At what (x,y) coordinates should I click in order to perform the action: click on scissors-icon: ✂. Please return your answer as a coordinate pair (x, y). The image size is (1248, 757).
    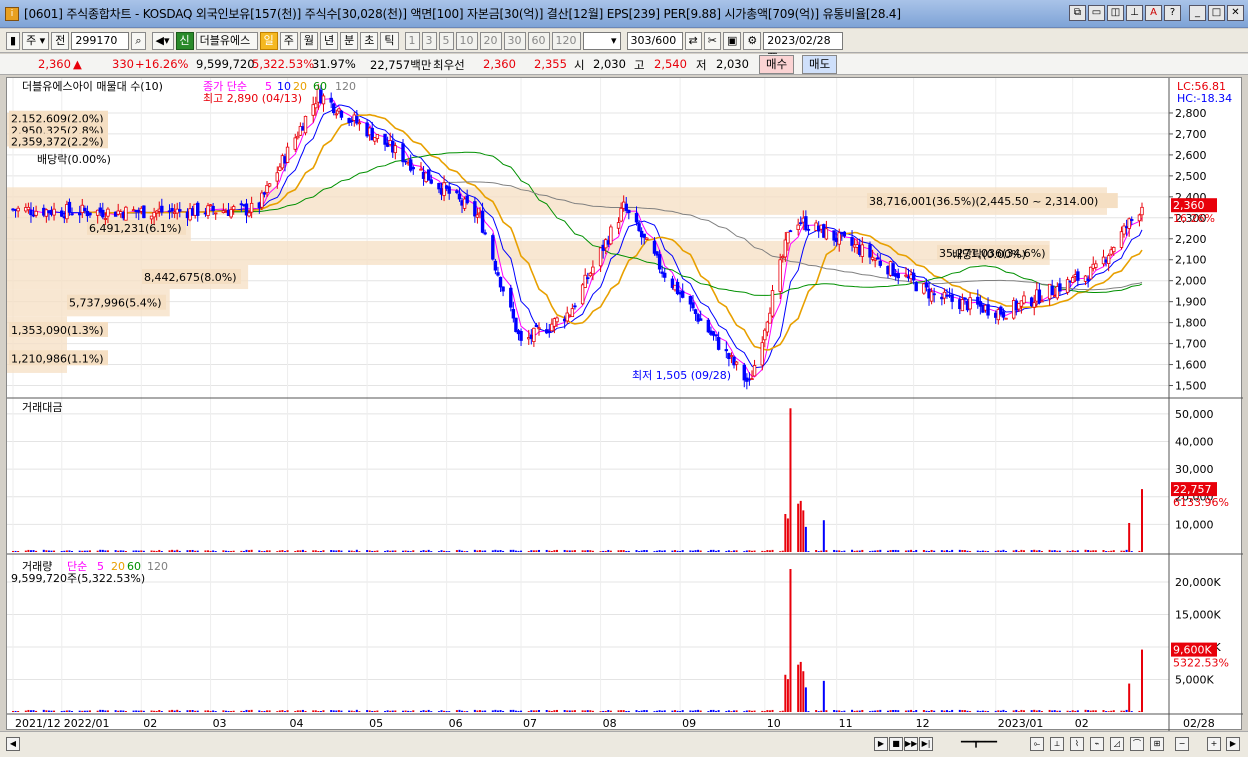
    Looking at the image, I should click on (712, 40).